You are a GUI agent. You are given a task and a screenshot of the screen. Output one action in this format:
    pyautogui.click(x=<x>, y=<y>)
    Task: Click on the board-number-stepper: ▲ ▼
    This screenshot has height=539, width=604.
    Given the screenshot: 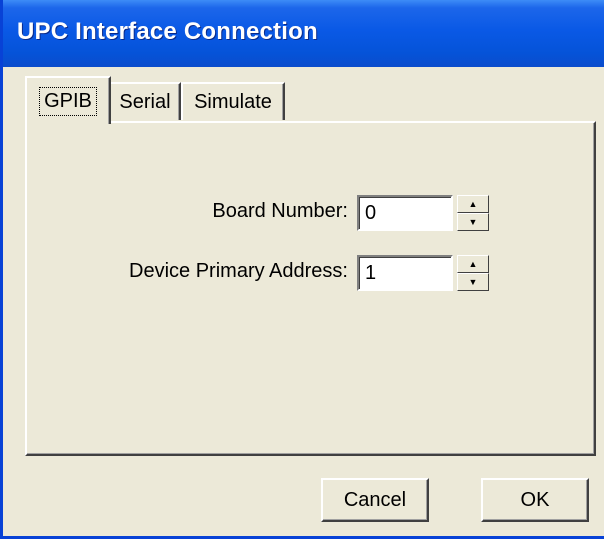 What is the action you would take?
    pyautogui.click(x=473, y=213)
    